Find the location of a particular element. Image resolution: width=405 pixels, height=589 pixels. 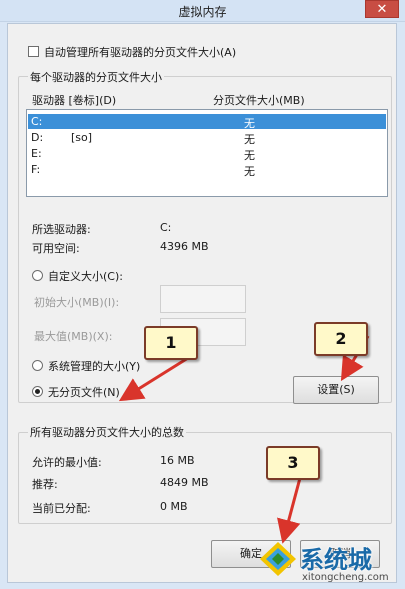

min-size-value: 16 MB is located at coordinates (177, 460).